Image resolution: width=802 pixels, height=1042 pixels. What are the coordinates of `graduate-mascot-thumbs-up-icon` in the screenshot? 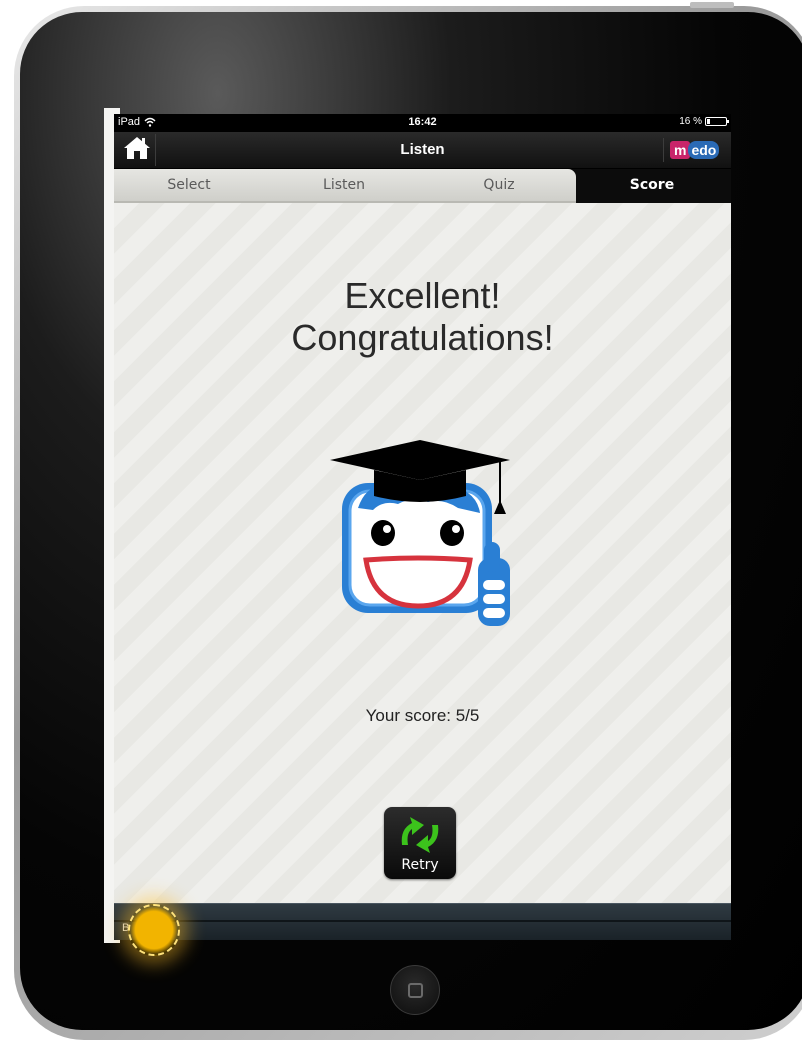 It's located at (425, 535).